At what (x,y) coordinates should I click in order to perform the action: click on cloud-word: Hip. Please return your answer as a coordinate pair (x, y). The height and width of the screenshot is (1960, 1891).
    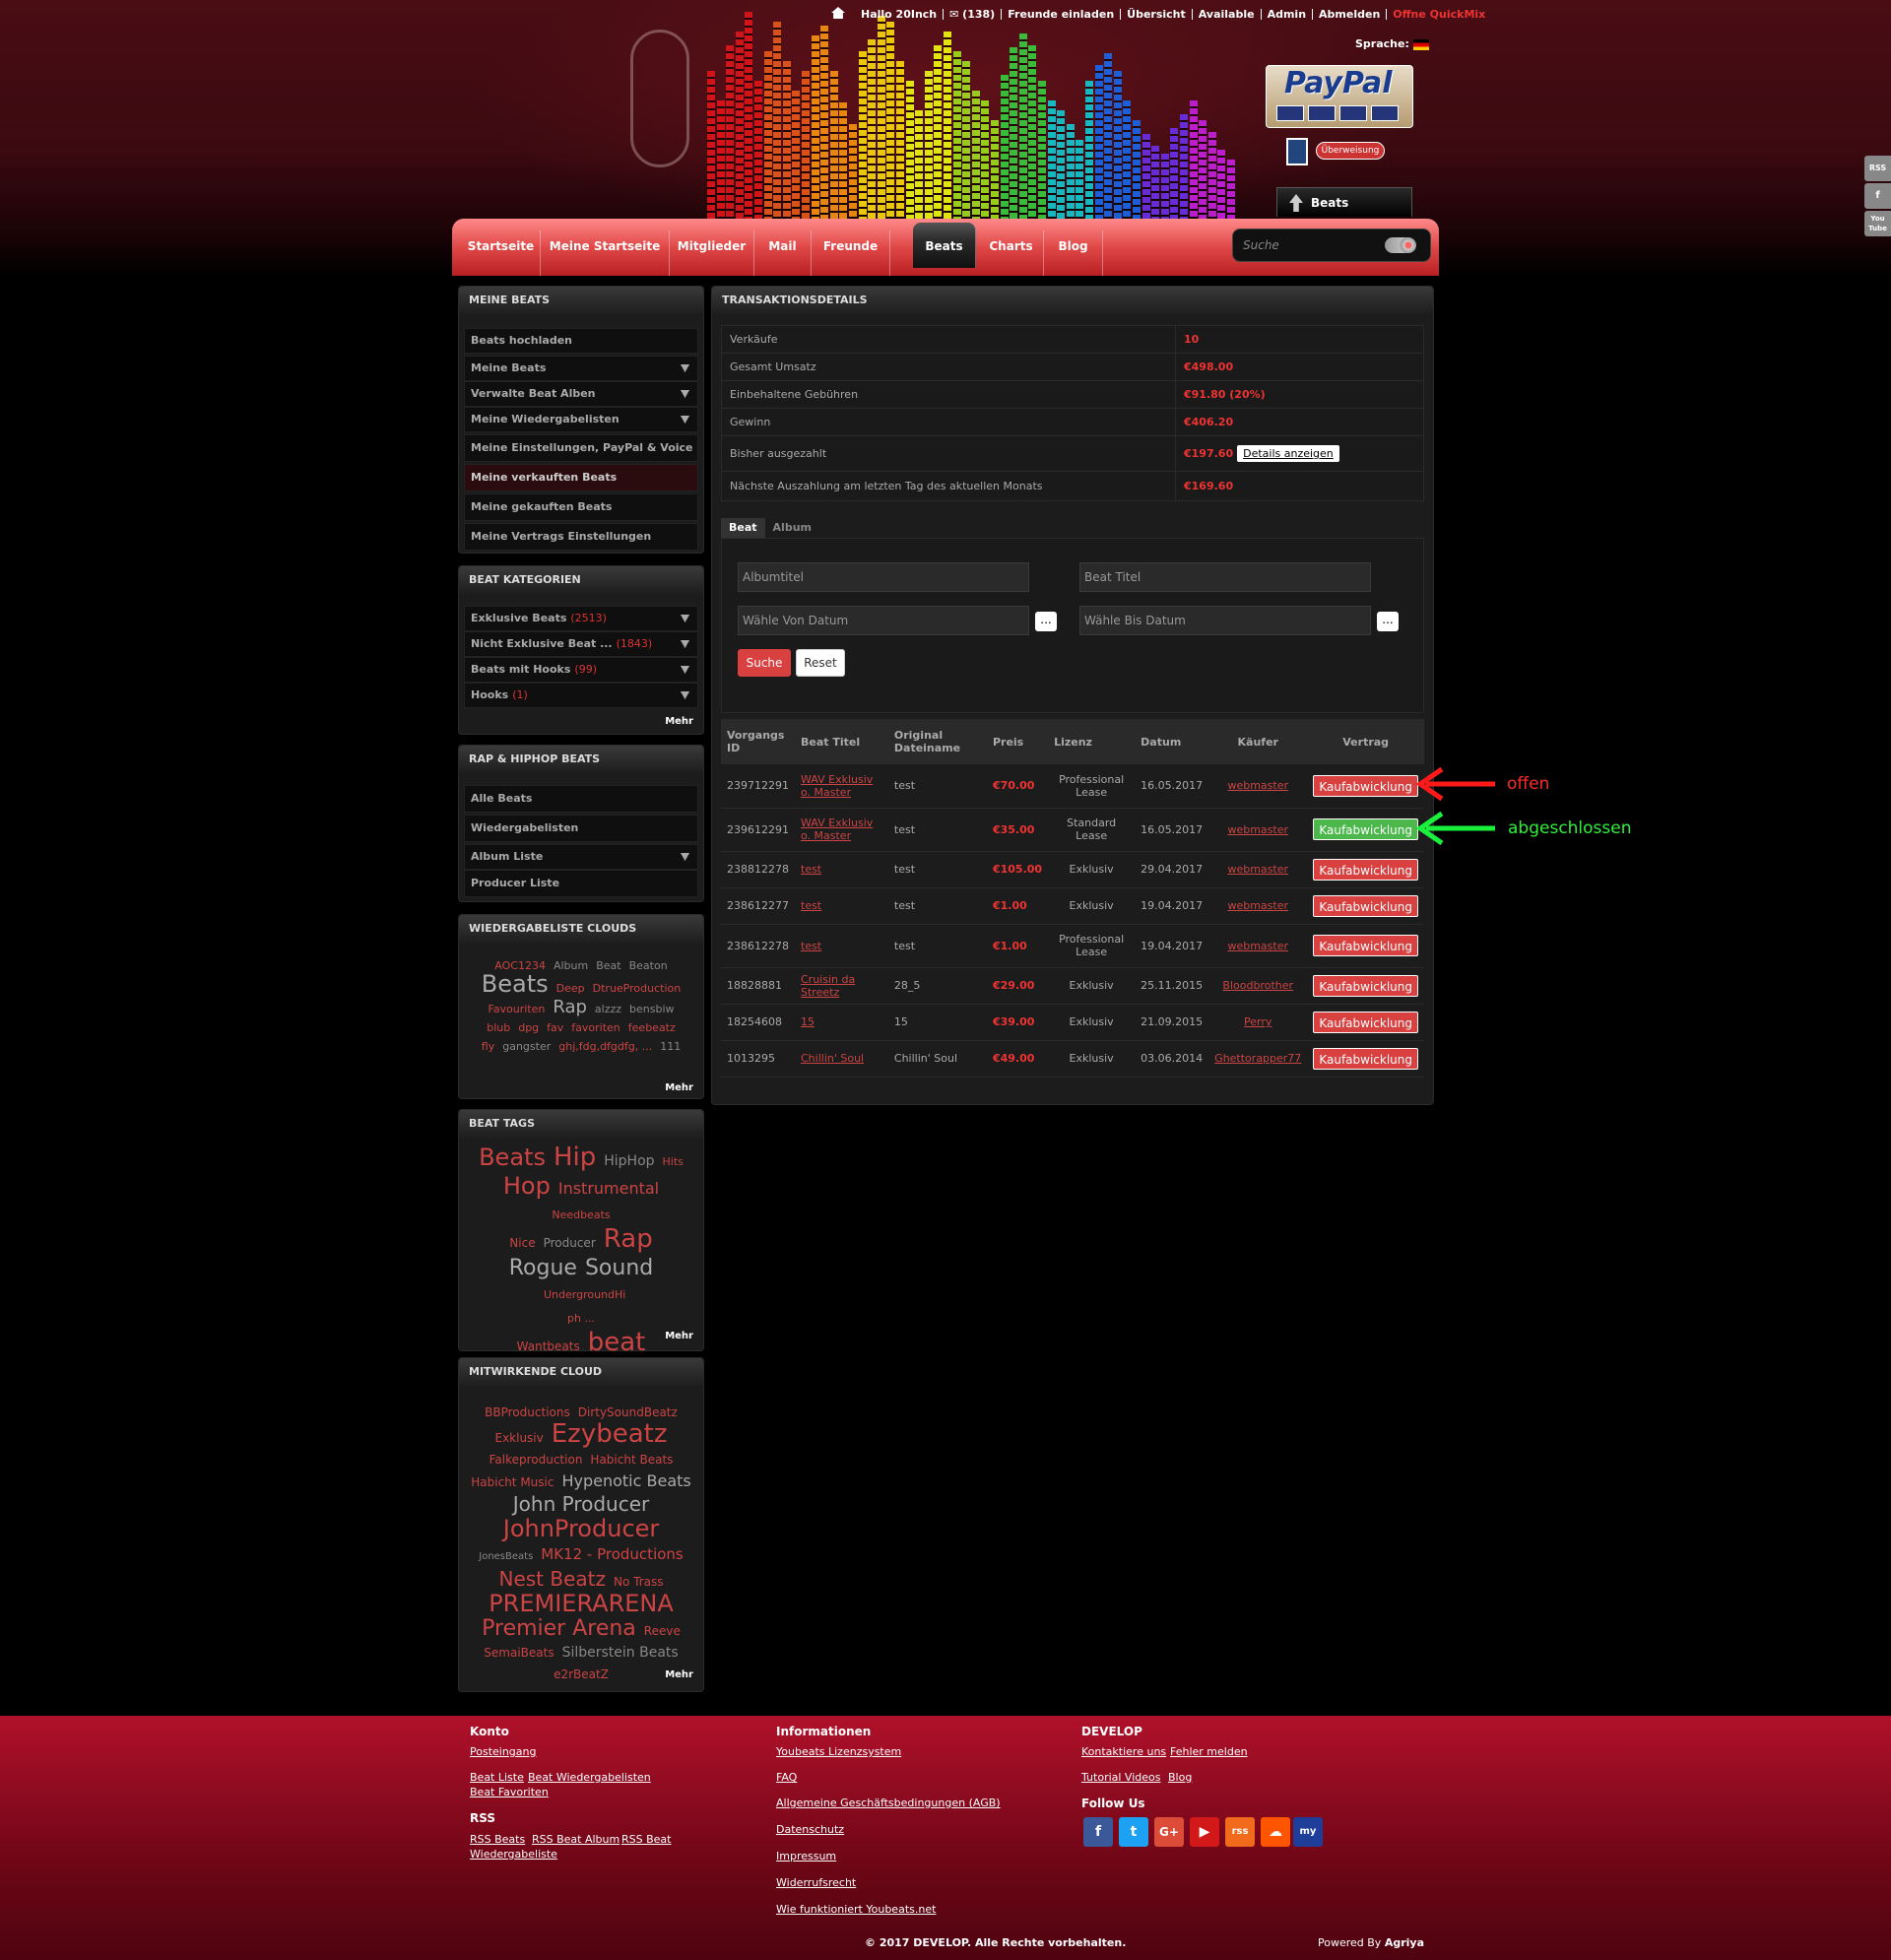
    Looking at the image, I should click on (575, 1157).